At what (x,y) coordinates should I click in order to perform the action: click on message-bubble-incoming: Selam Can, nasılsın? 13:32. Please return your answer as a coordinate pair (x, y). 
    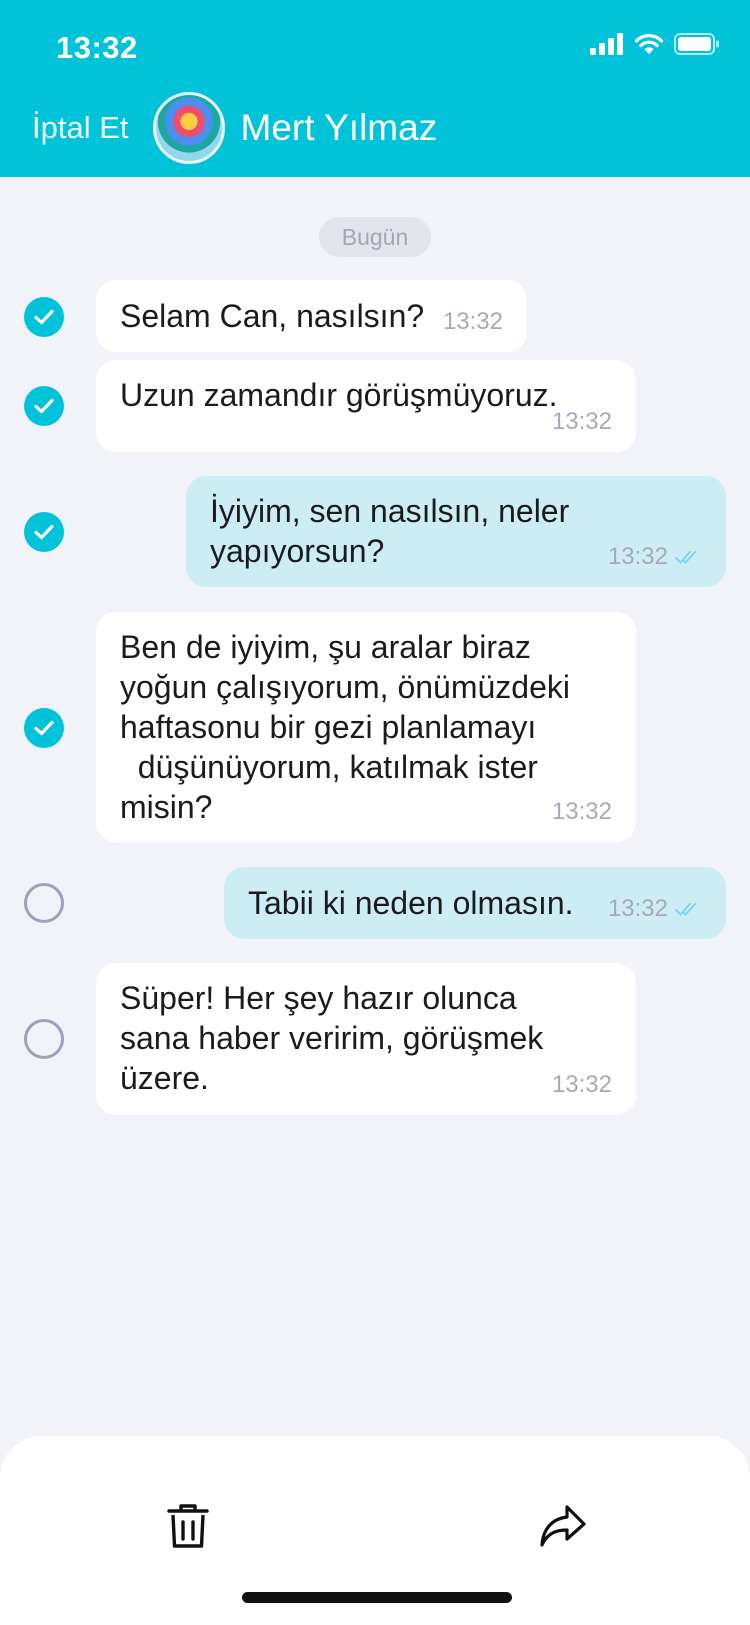
    Looking at the image, I should click on (311, 316).